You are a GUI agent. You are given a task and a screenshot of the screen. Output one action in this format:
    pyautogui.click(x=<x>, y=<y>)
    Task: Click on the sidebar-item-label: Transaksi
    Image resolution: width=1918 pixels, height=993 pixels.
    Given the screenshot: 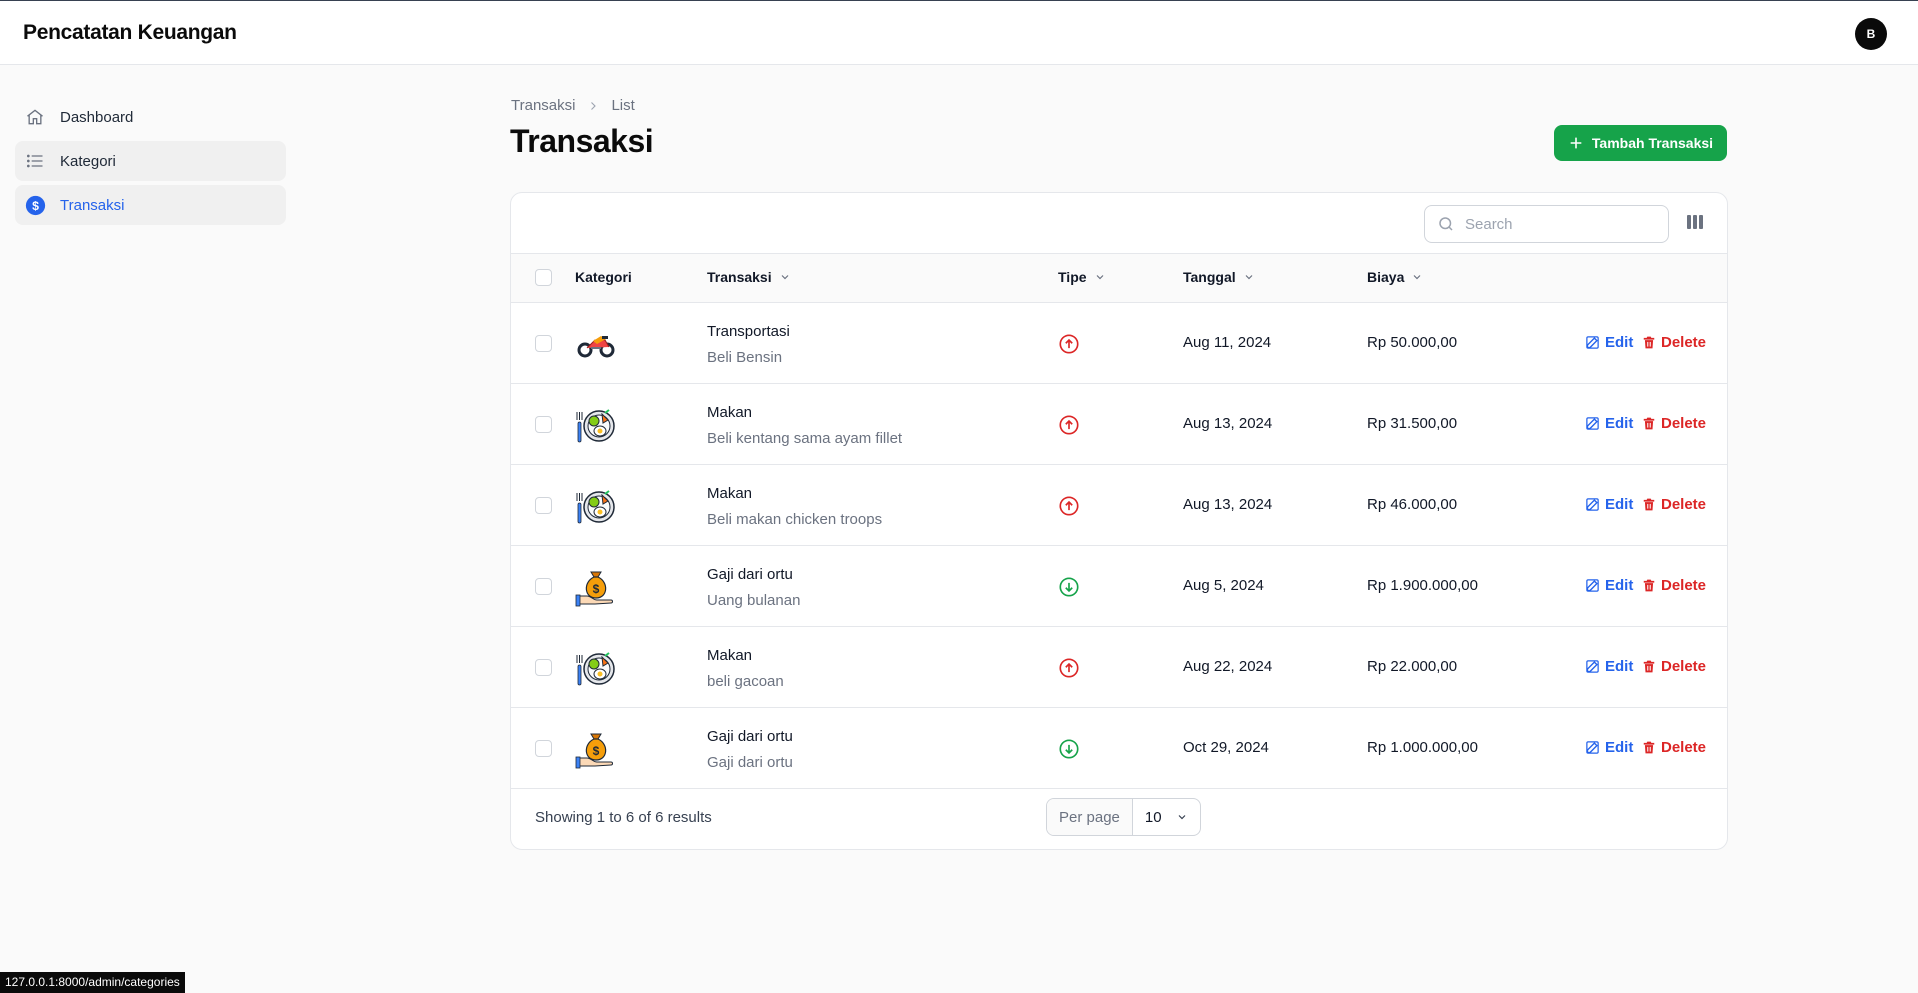 What is the action you would take?
    pyautogui.click(x=92, y=205)
    